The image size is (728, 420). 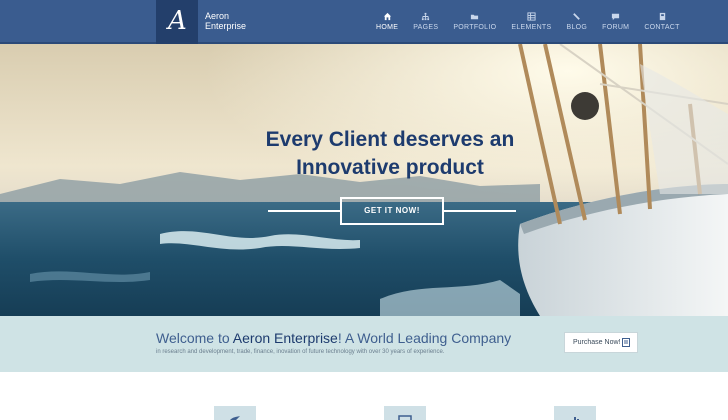 What do you see at coordinates (304, 211) in the screenshot?
I see `cta-divider-left` at bounding box center [304, 211].